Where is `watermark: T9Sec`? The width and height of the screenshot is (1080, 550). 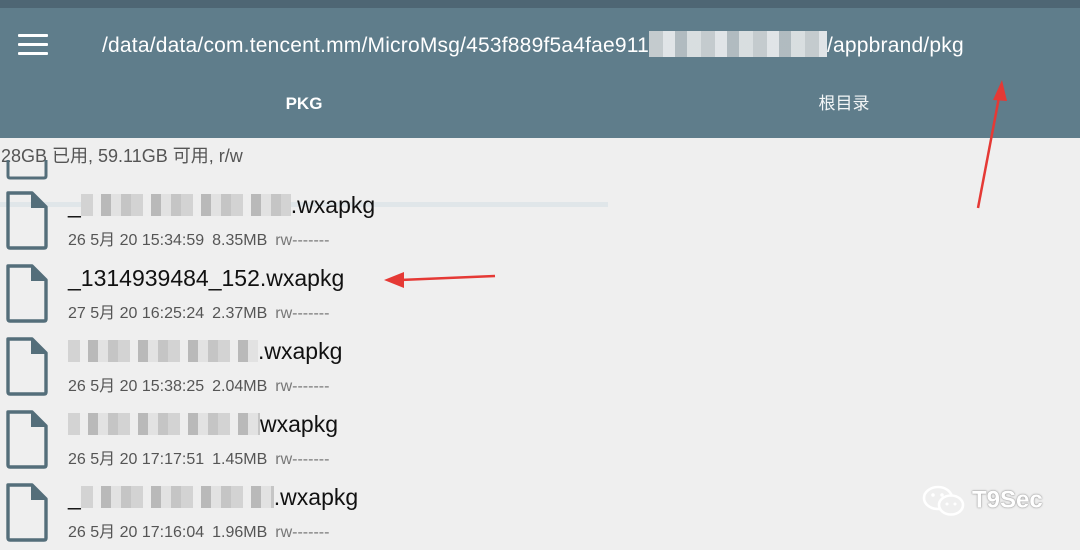 watermark: T9Sec is located at coordinates (982, 501).